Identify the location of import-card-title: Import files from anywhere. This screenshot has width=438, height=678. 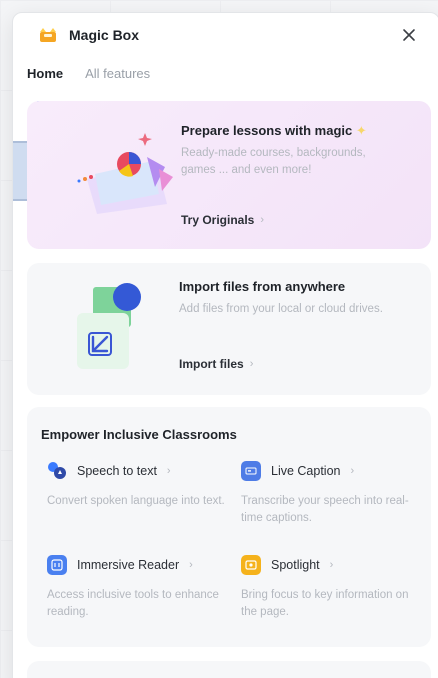
(262, 286).